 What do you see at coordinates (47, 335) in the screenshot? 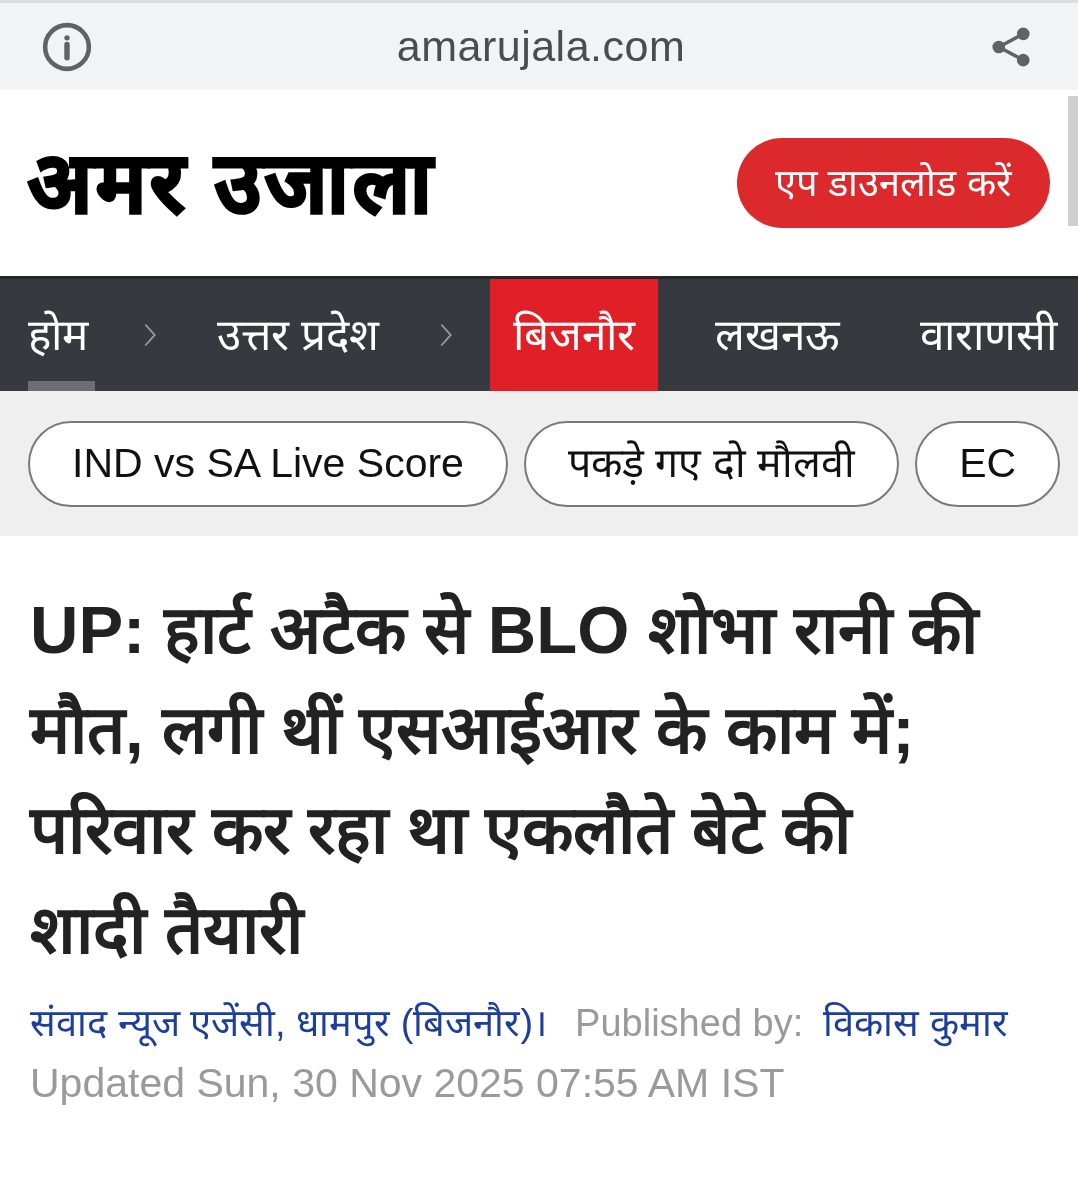
I see `nav-tab: होम` at bounding box center [47, 335].